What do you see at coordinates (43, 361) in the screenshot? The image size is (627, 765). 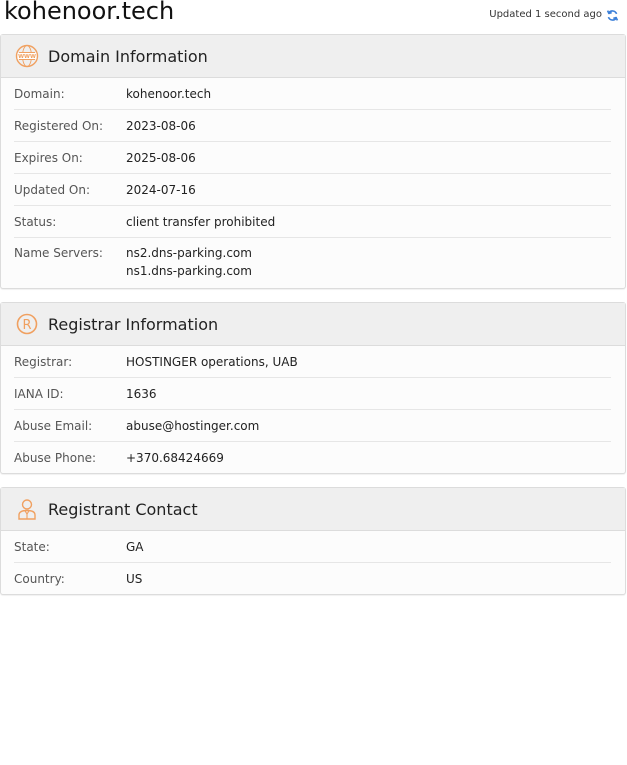 I see `row-label: Registrar:` at bounding box center [43, 361].